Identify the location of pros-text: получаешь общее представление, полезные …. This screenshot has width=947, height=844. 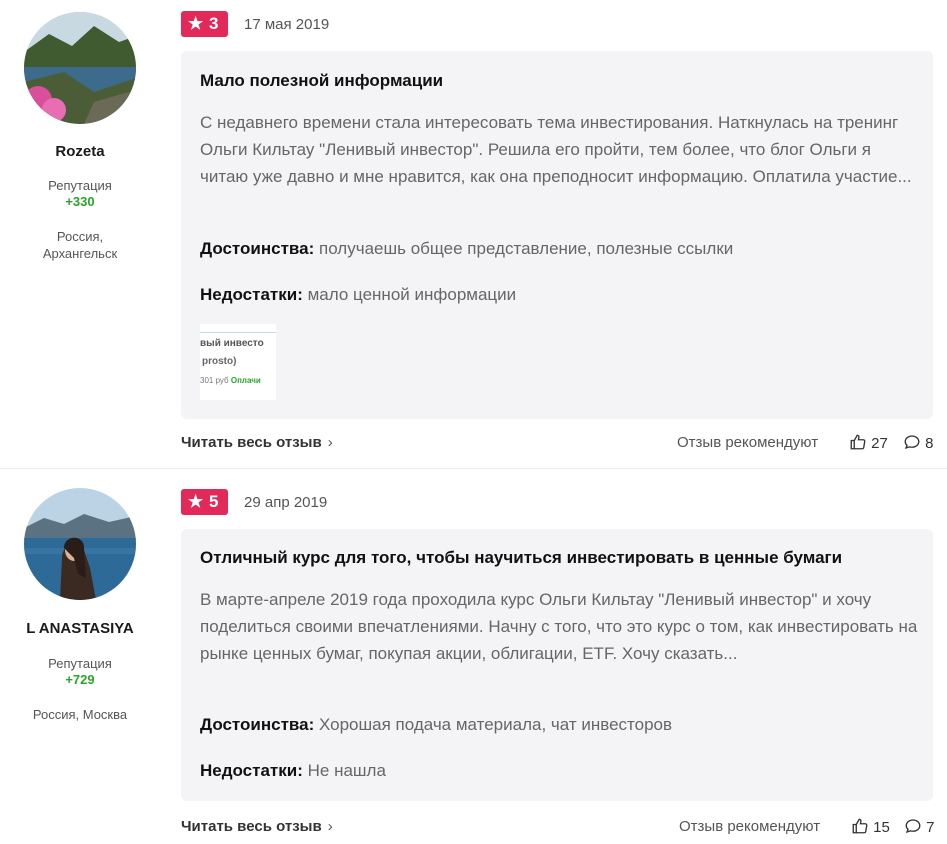
(526, 248).